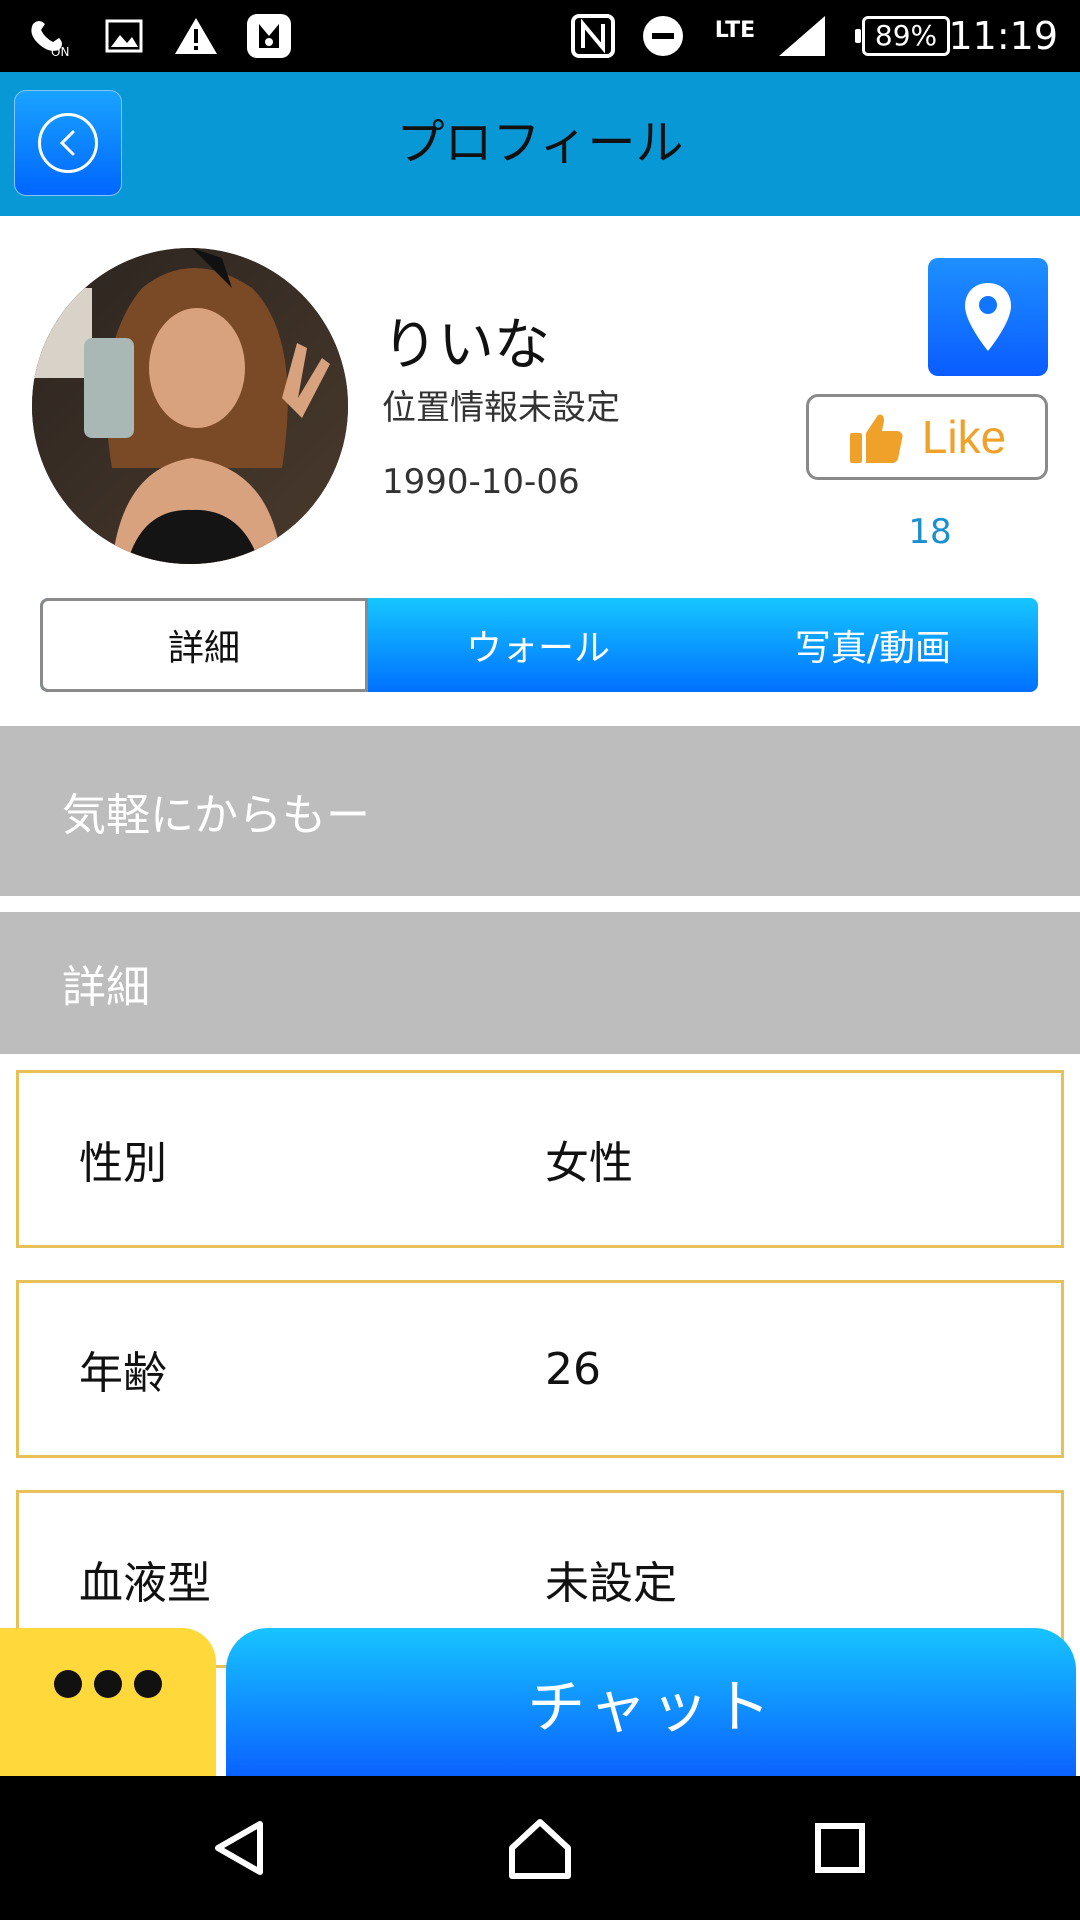 The image size is (1080, 1920). What do you see at coordinates (108, 1702) in the screenshot?
I see `more-button` at bounding box center [108, 1702].